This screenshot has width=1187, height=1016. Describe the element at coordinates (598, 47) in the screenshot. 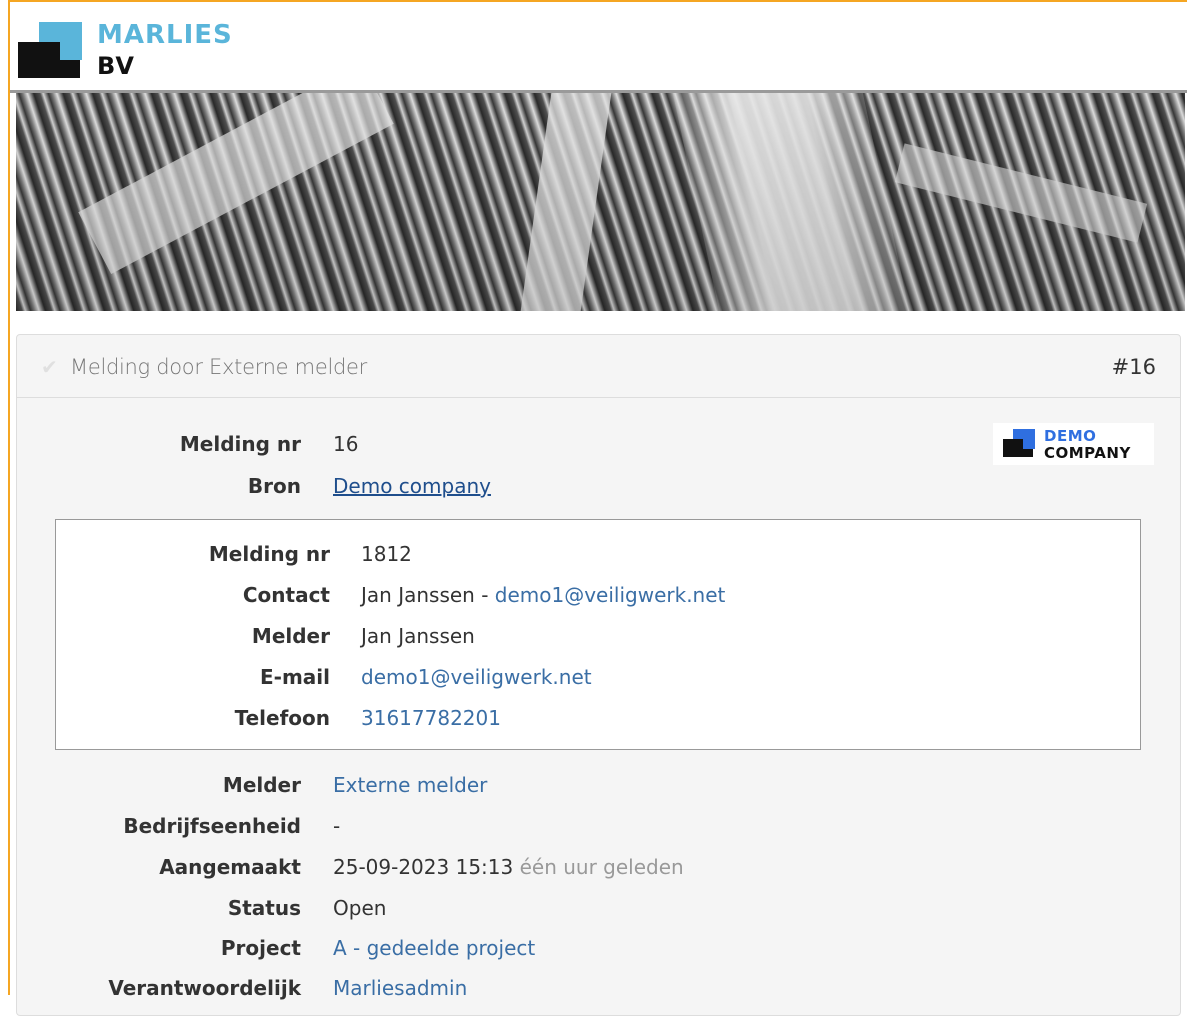

I see `site-header: MARLIES BV` at that location.